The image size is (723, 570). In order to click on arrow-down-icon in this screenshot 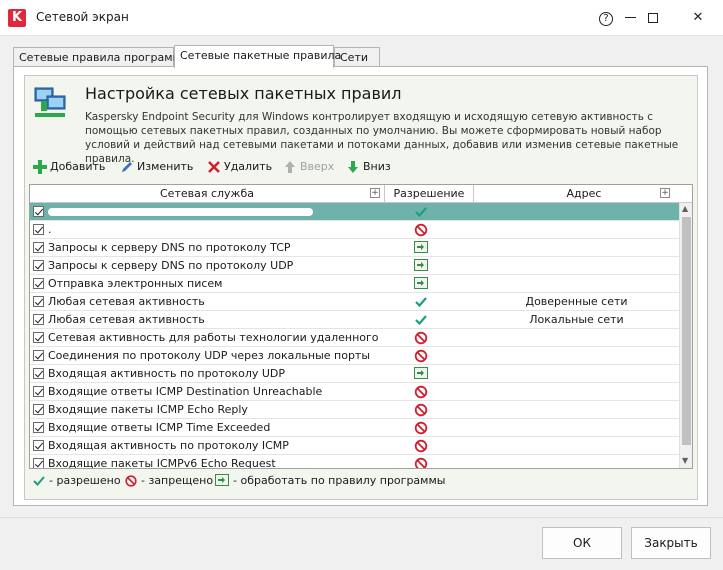, I will do `click(353, 167)`.